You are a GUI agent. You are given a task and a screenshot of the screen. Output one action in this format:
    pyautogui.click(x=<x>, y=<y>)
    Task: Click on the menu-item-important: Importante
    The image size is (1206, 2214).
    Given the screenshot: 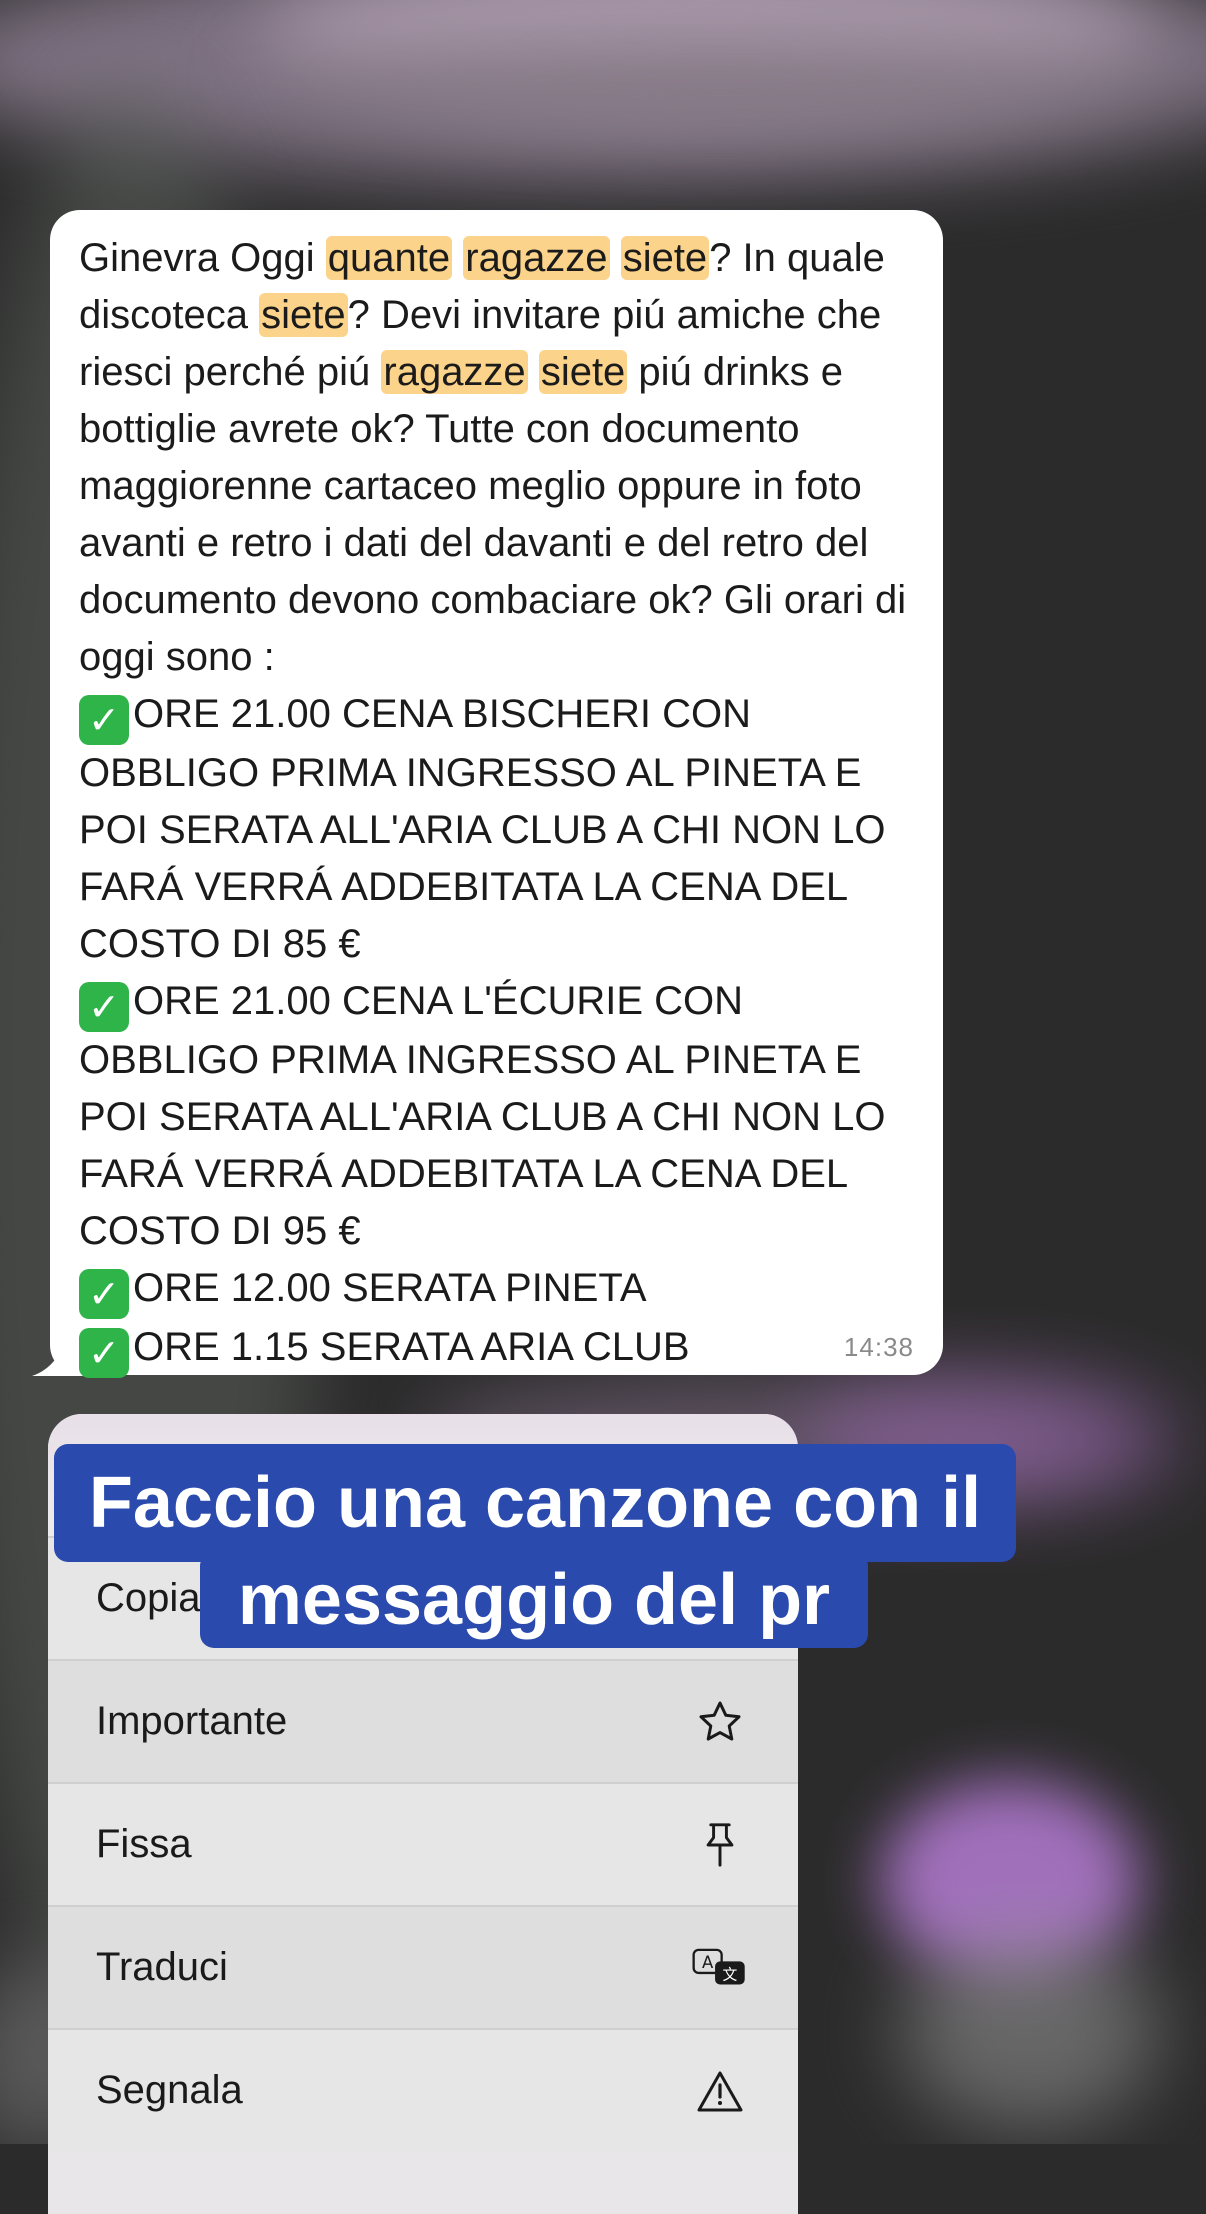 What is the action you would take?
    pyautogui.click(x=423, y=1720)
    